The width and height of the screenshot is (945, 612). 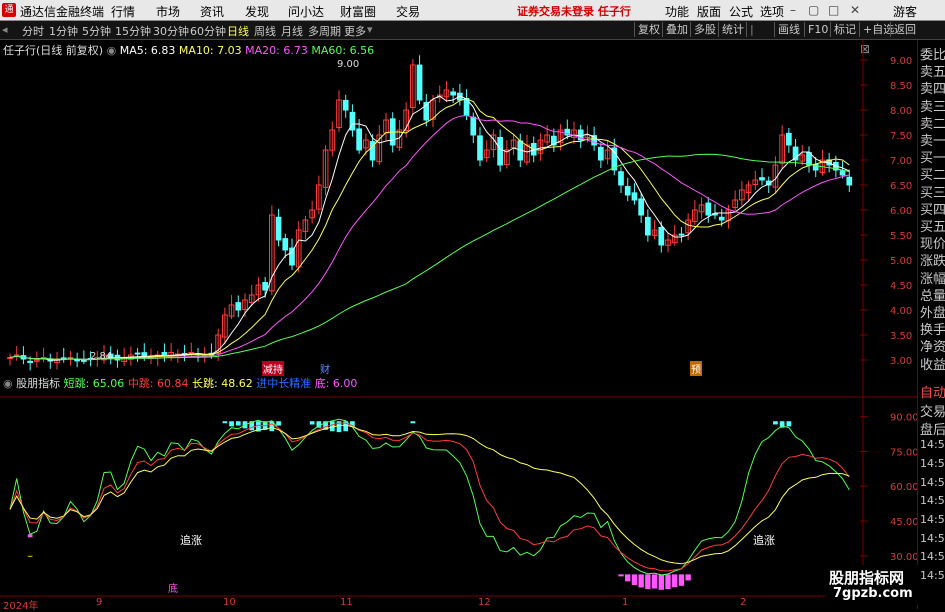 I want to click on stats-button: 统计, so click(x=732, y=29).